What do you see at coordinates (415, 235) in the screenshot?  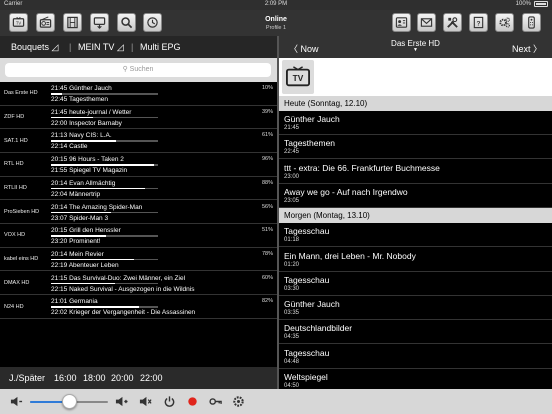 I see `program-row: Tagesschau 01:18` at bounding box center [415, 235].